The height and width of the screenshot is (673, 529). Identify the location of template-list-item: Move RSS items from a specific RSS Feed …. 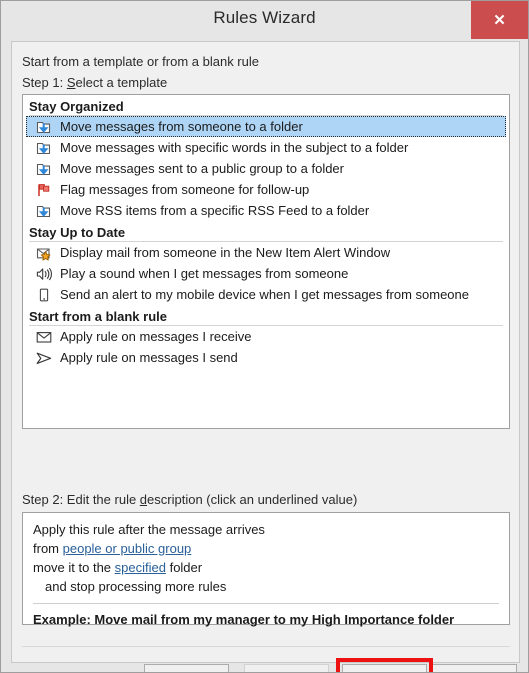
(266, 210).